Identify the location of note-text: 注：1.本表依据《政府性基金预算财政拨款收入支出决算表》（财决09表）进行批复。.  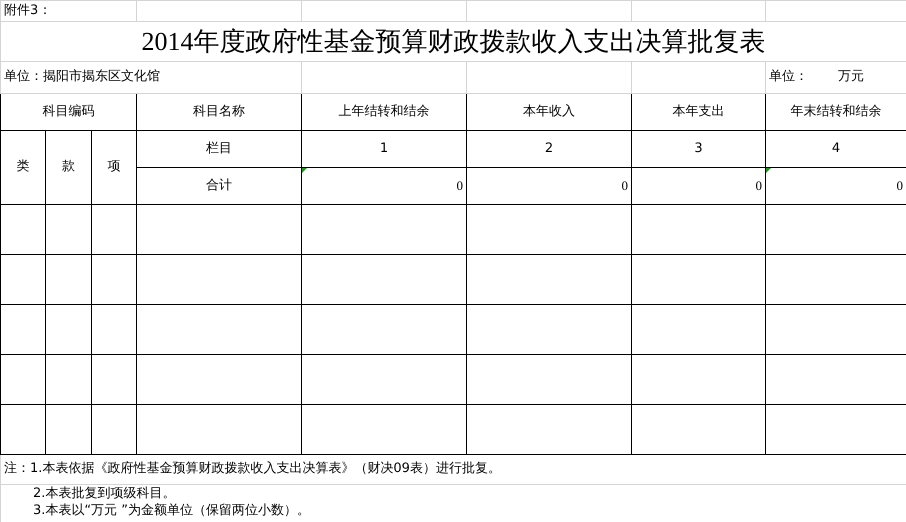
(453, 469).